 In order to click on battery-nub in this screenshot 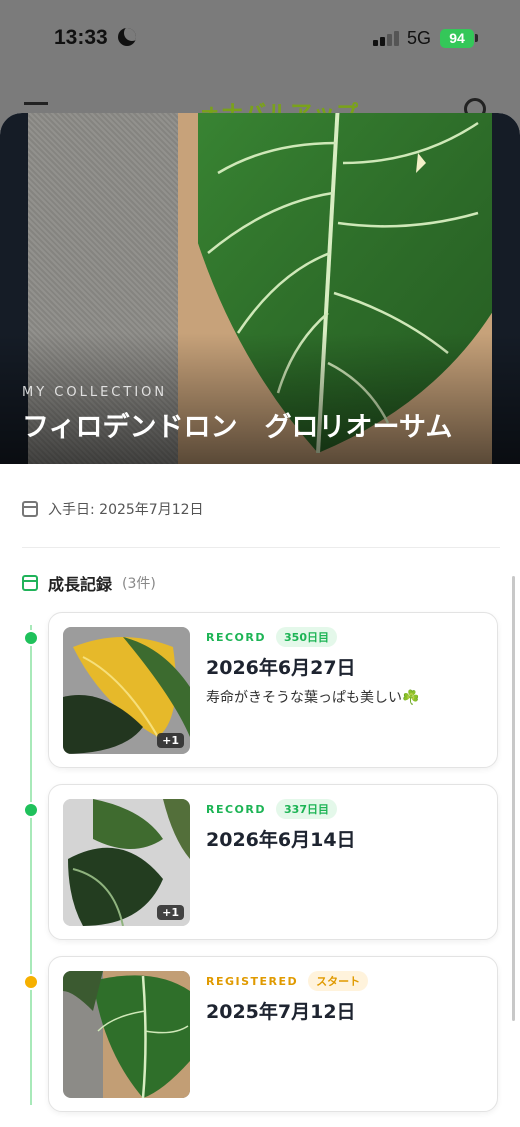, I will do `click(476, 38)`.